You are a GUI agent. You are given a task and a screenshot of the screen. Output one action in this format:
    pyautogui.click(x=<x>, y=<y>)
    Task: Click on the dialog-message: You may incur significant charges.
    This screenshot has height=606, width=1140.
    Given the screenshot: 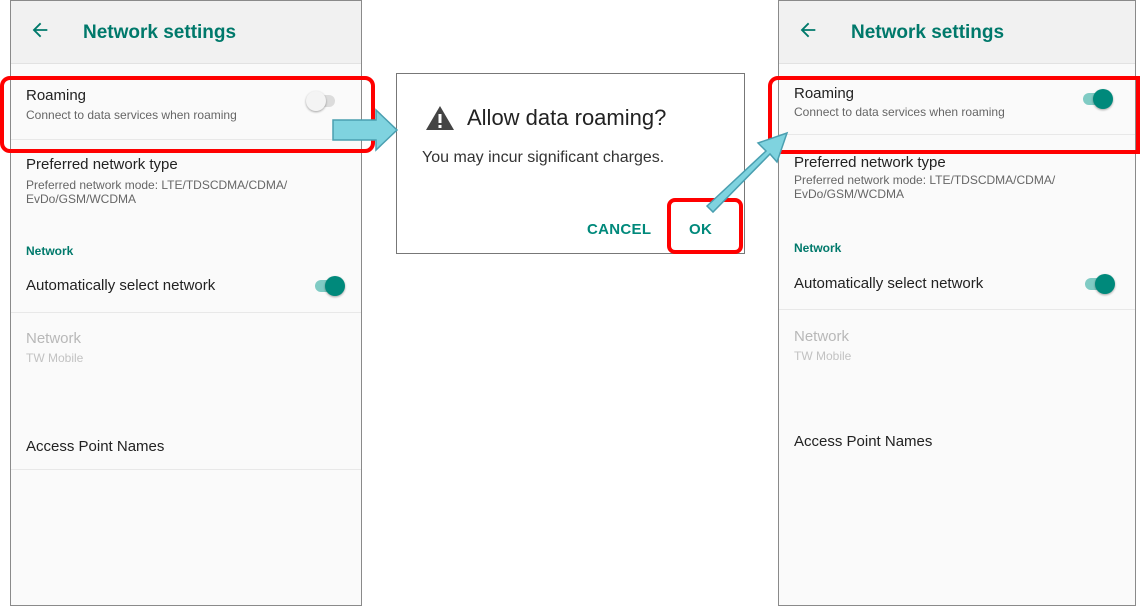 What is the action you would take?
    pyautogui.click(x=543, y=157)
    